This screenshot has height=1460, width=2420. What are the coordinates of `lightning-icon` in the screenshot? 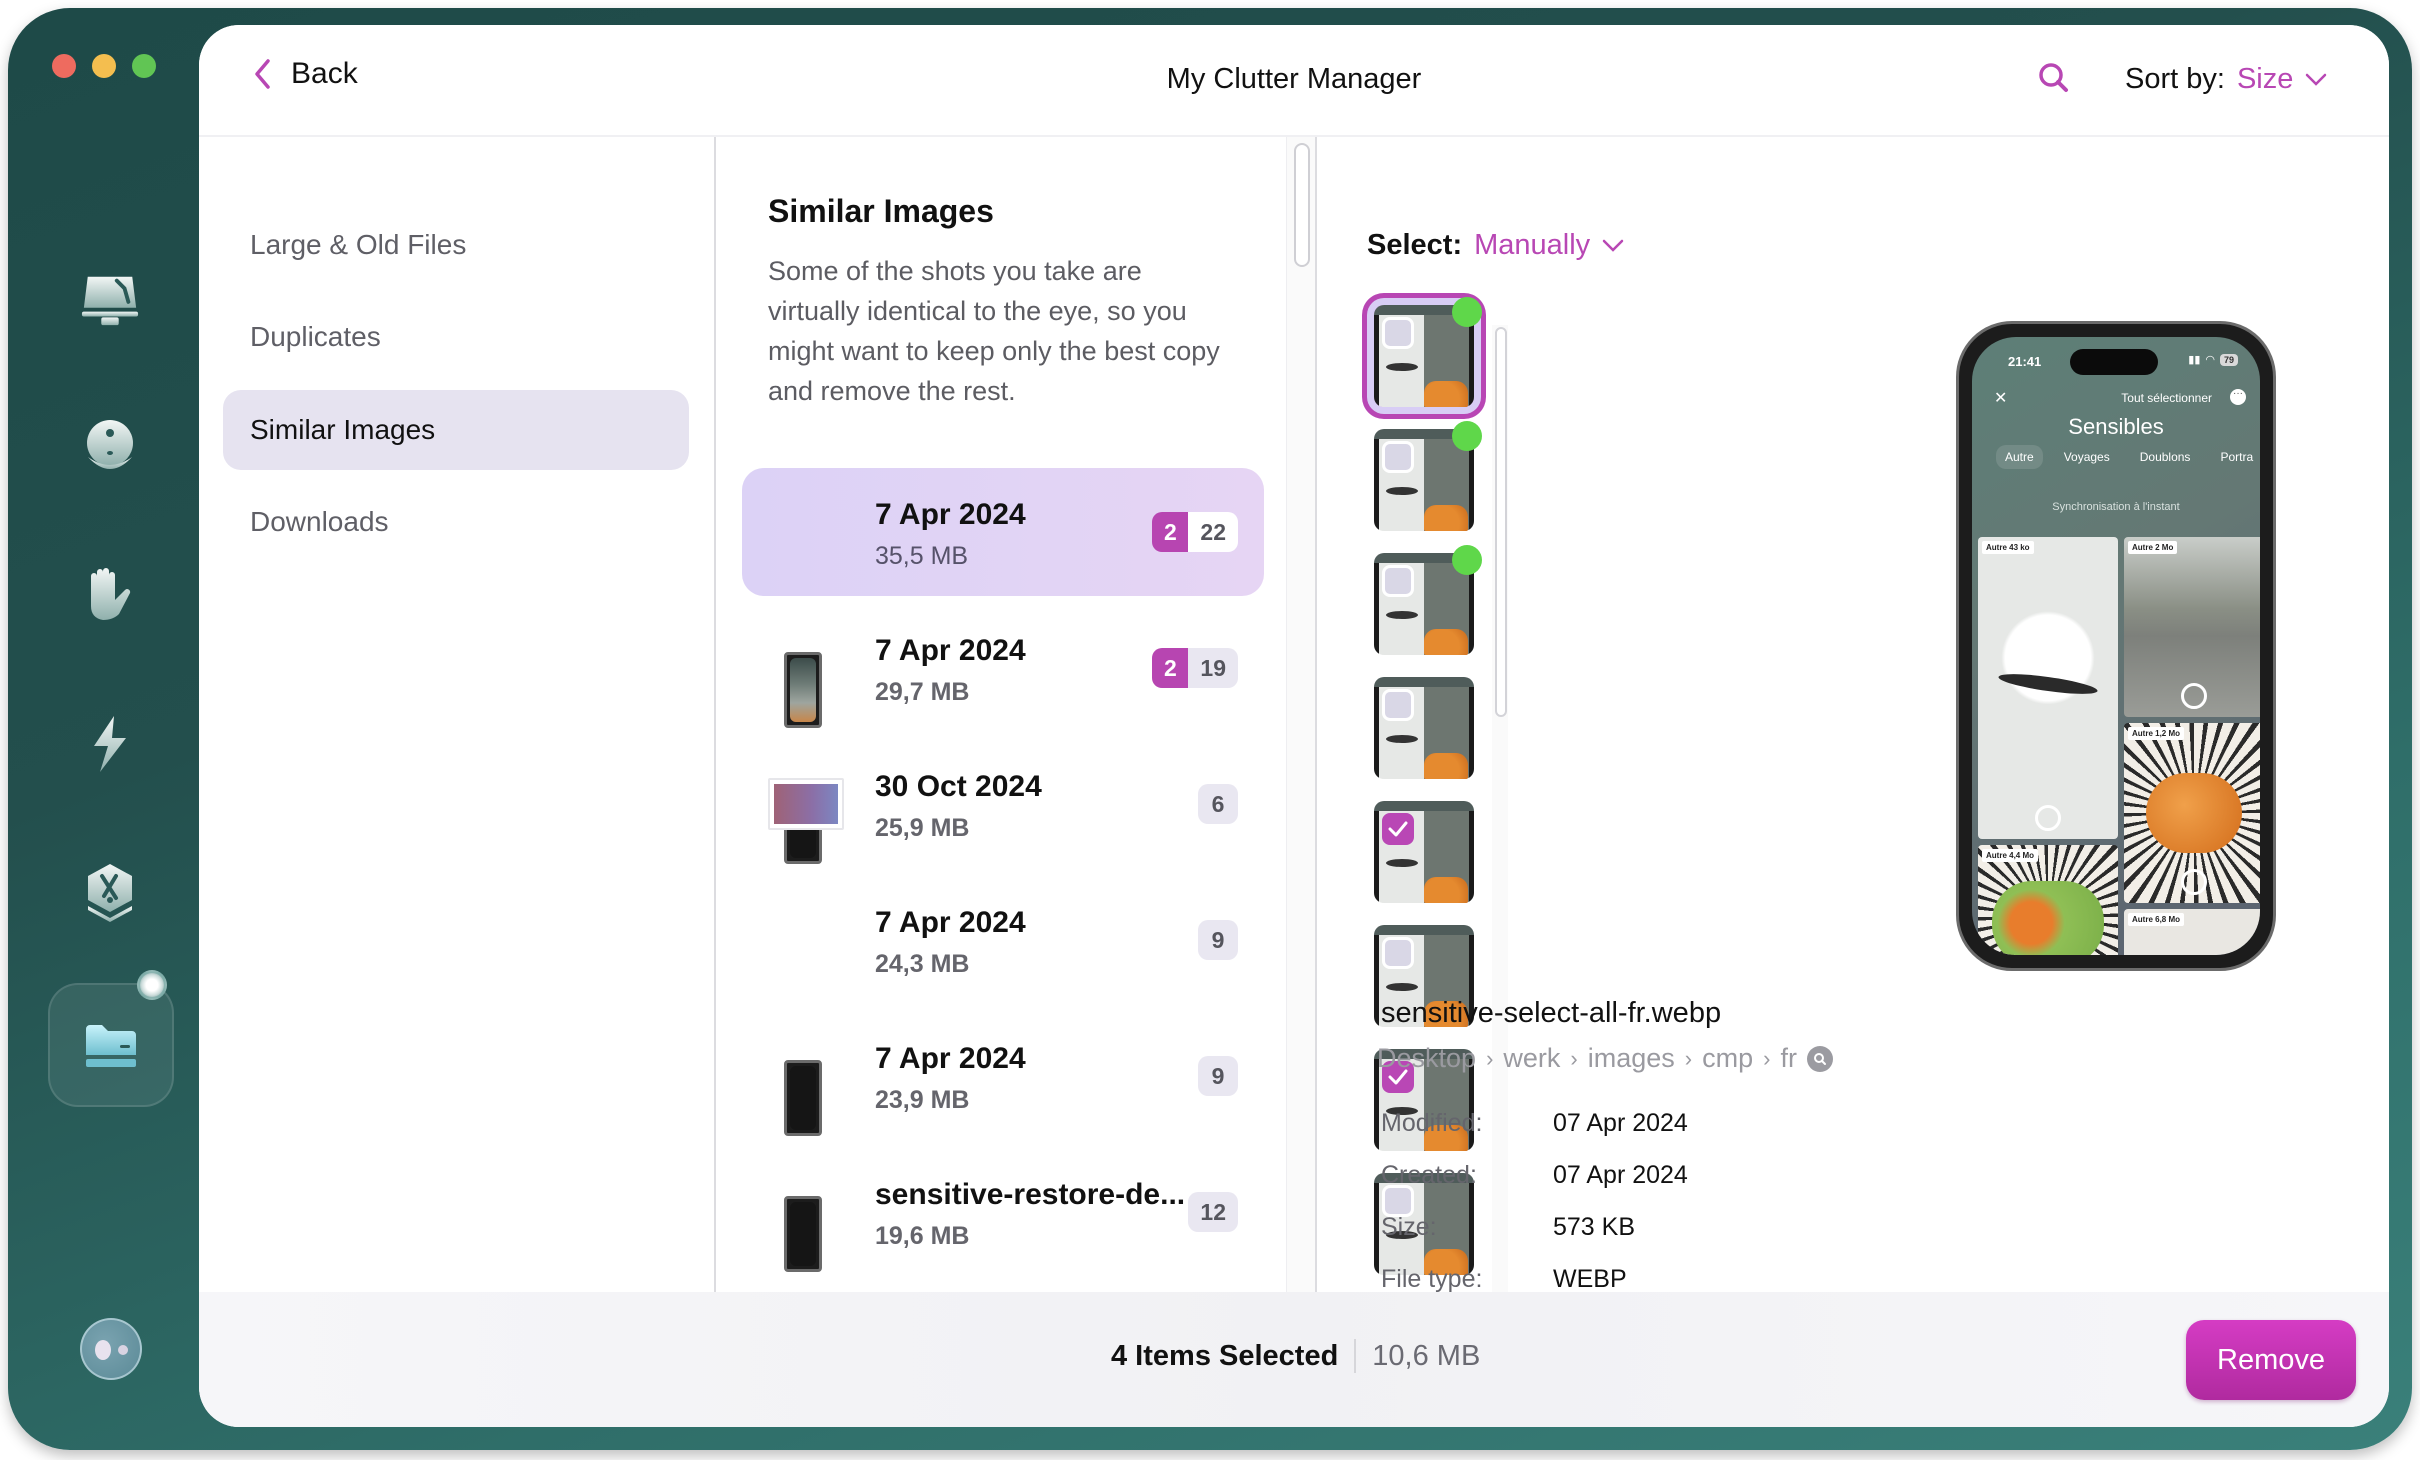 It's located at (110, 744).